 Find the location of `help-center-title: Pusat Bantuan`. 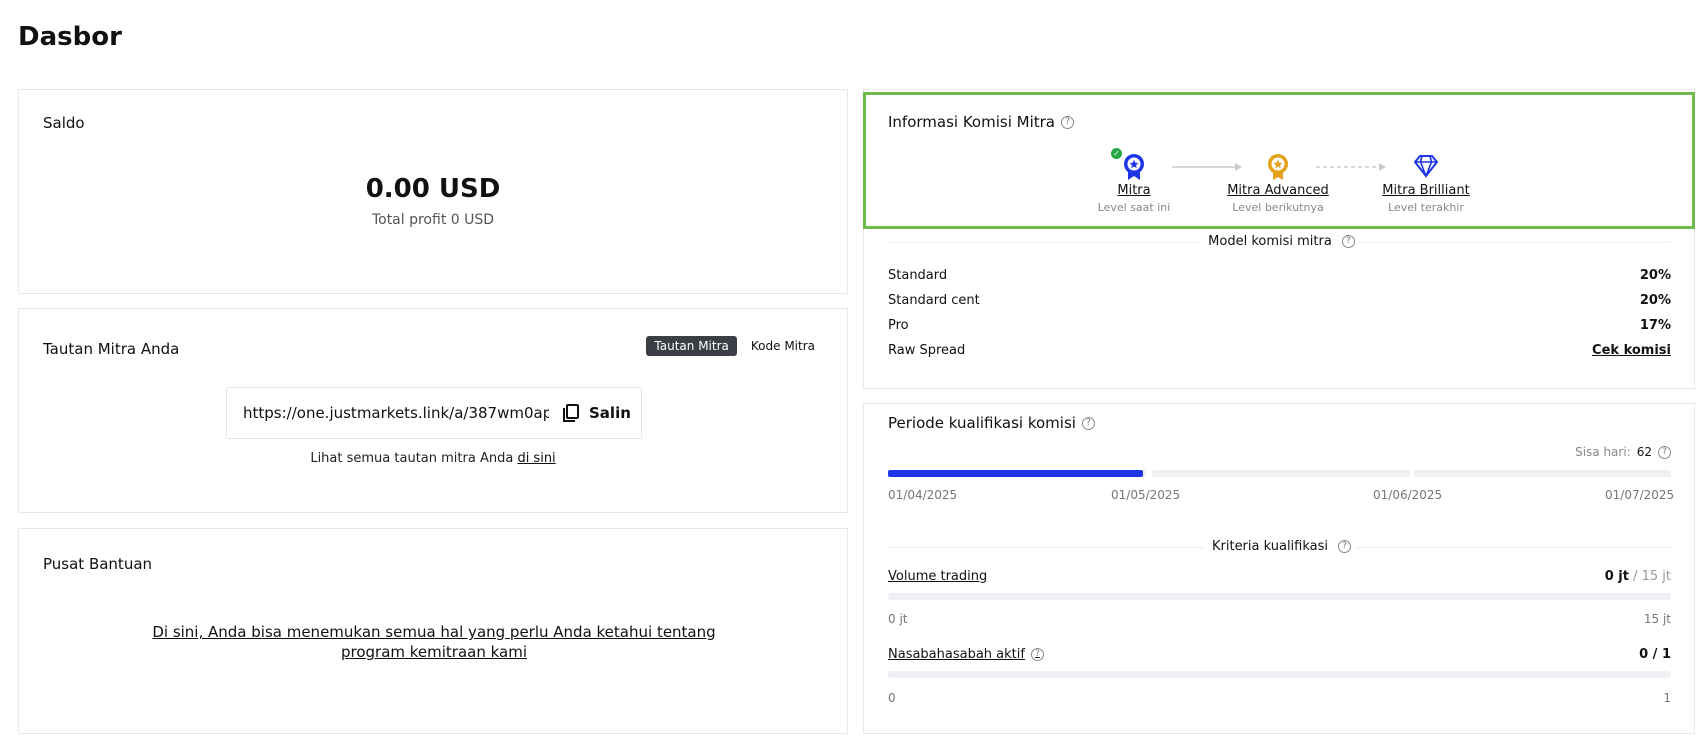

help-center-title: Pusat Bantuan is located at coordinates (98, 564).